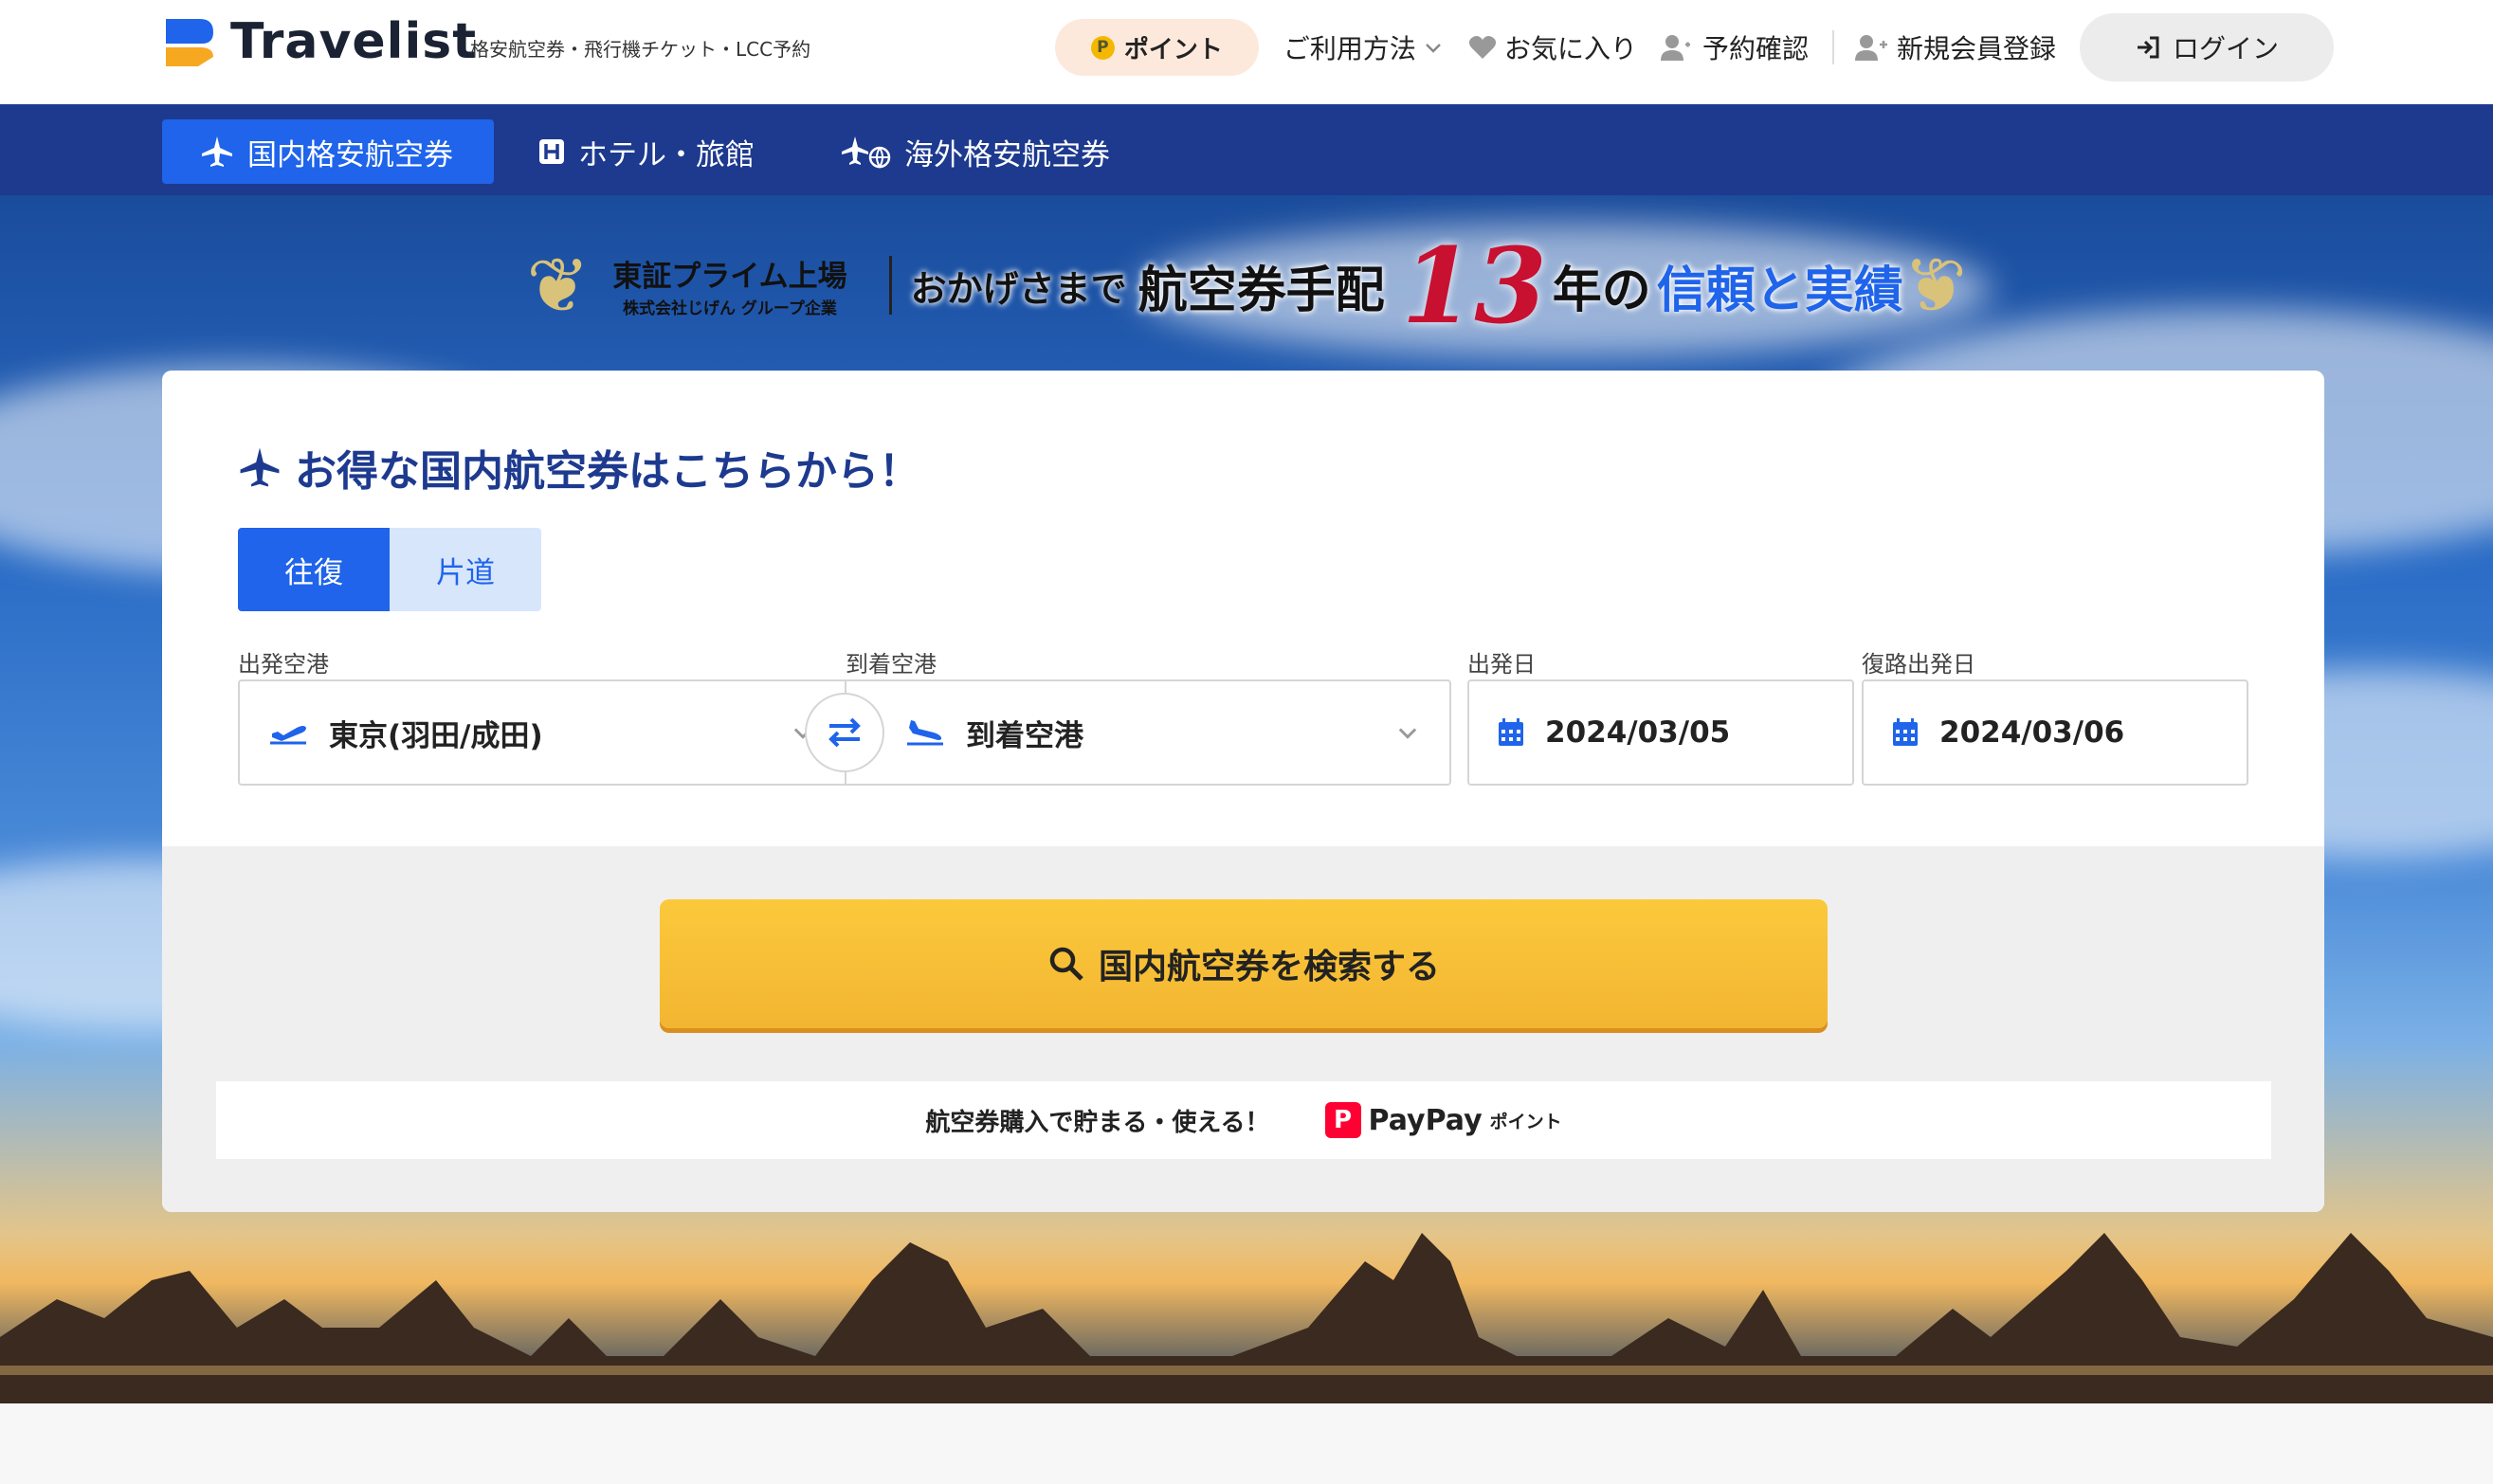  What do you see at coordinates (1525, 1121) in the screenshot?
I see `paypay-sub: ポイント` at bounding box center [1525, 1121].